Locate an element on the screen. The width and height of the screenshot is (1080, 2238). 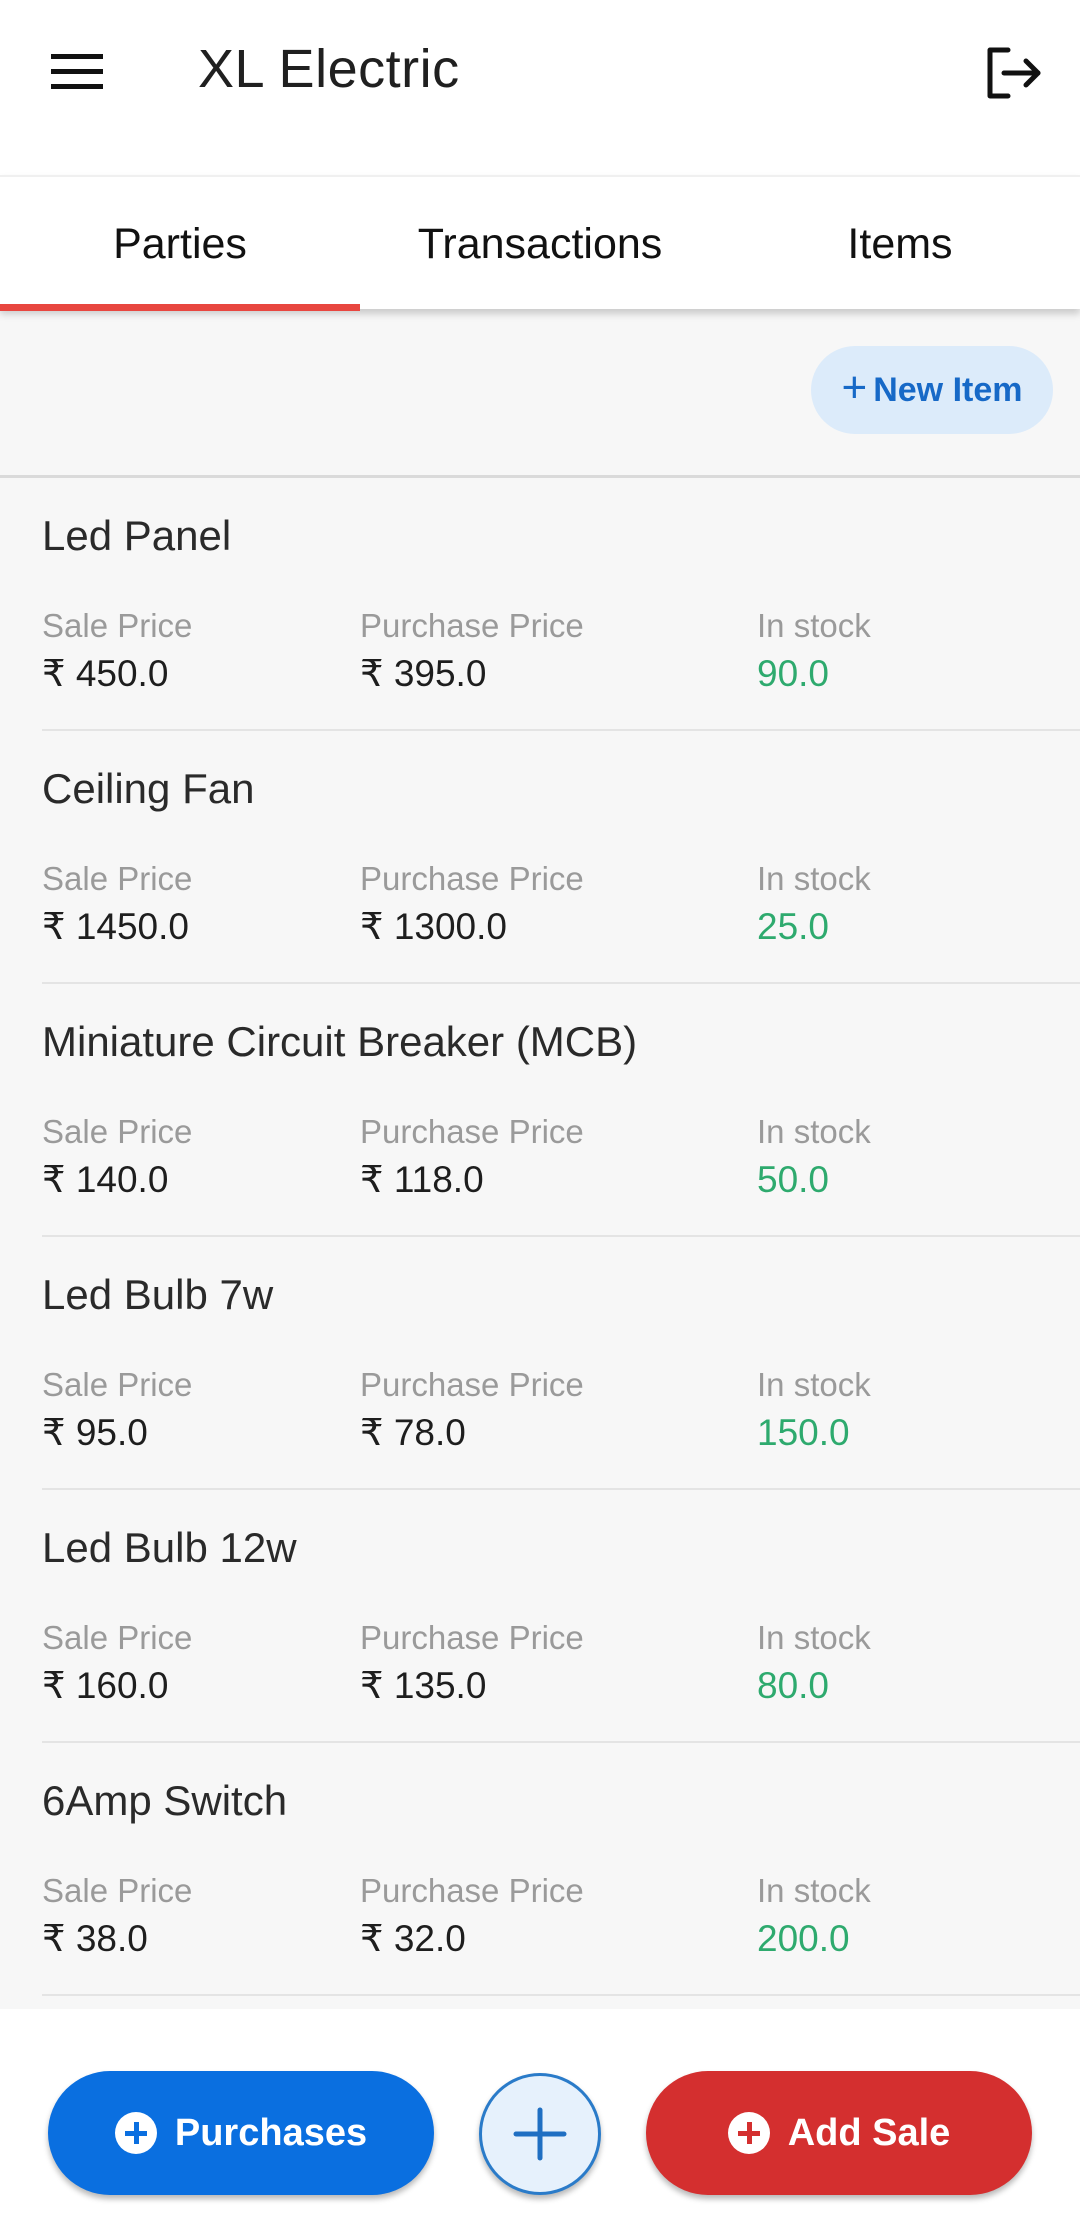
item-name: Ceiling Fan is located at coordinates (148, 788).